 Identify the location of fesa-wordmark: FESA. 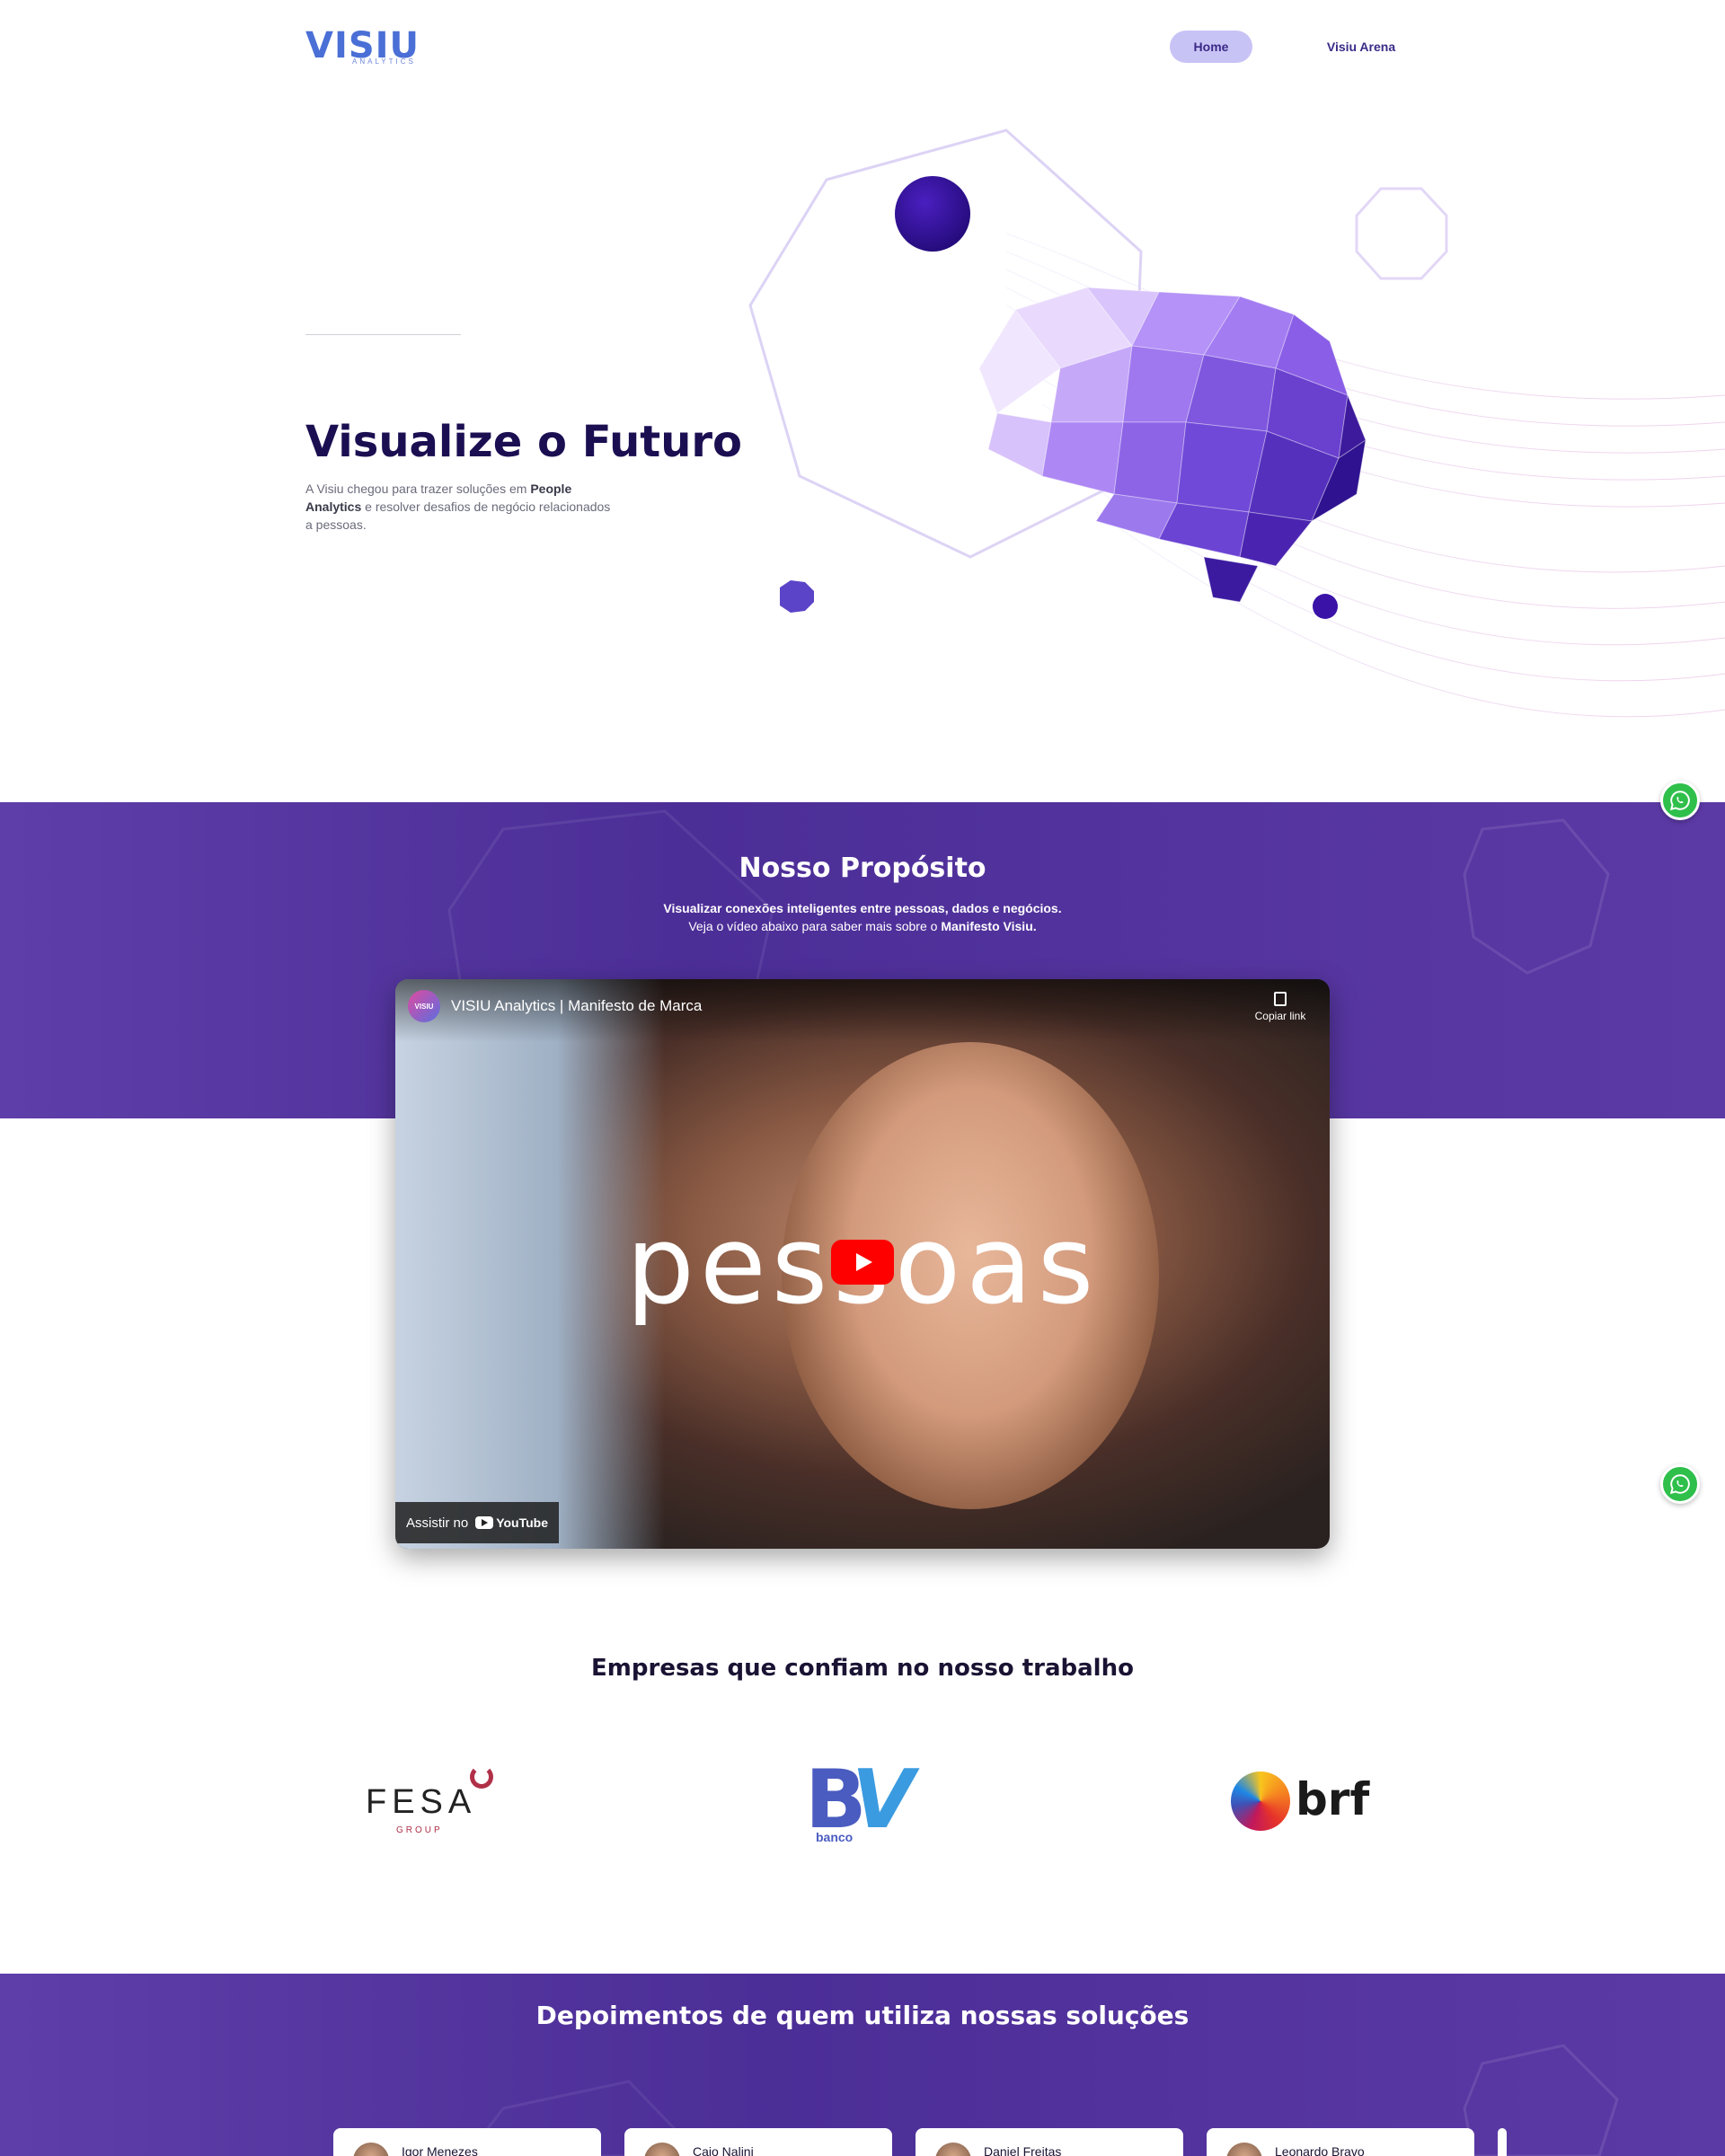
(421, 1802).